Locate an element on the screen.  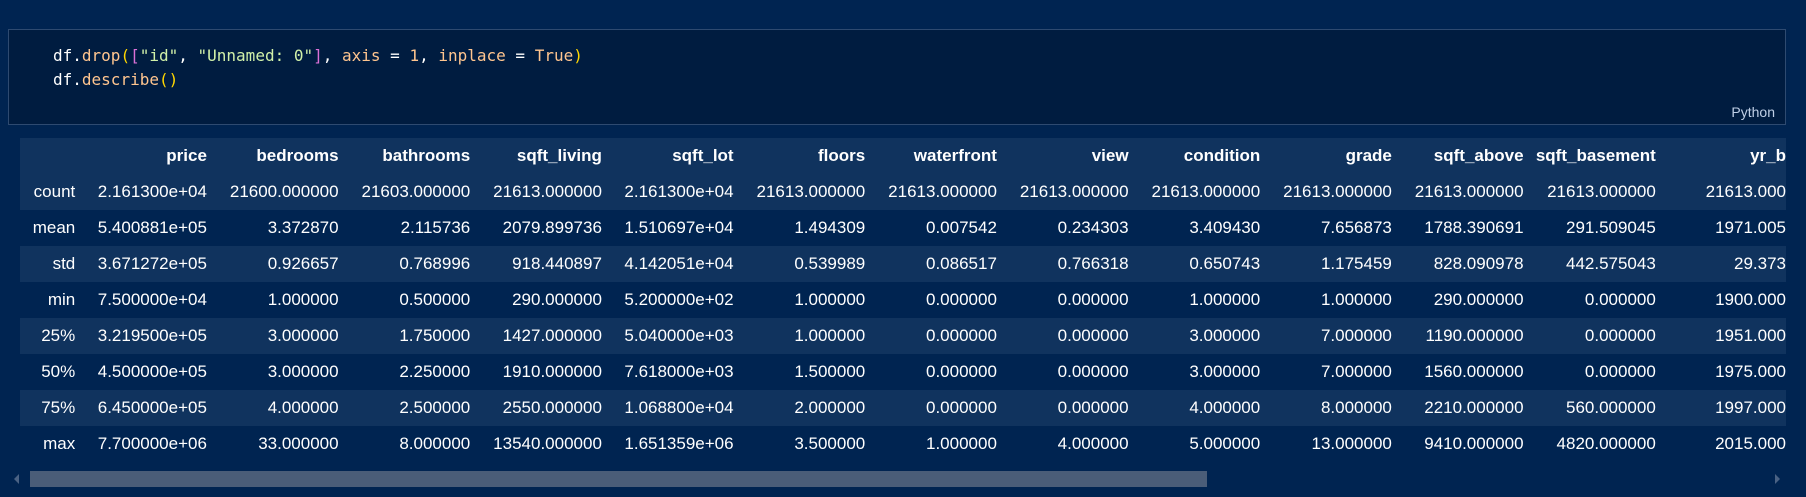
code-token: ] is located at coordinates (318, 55).